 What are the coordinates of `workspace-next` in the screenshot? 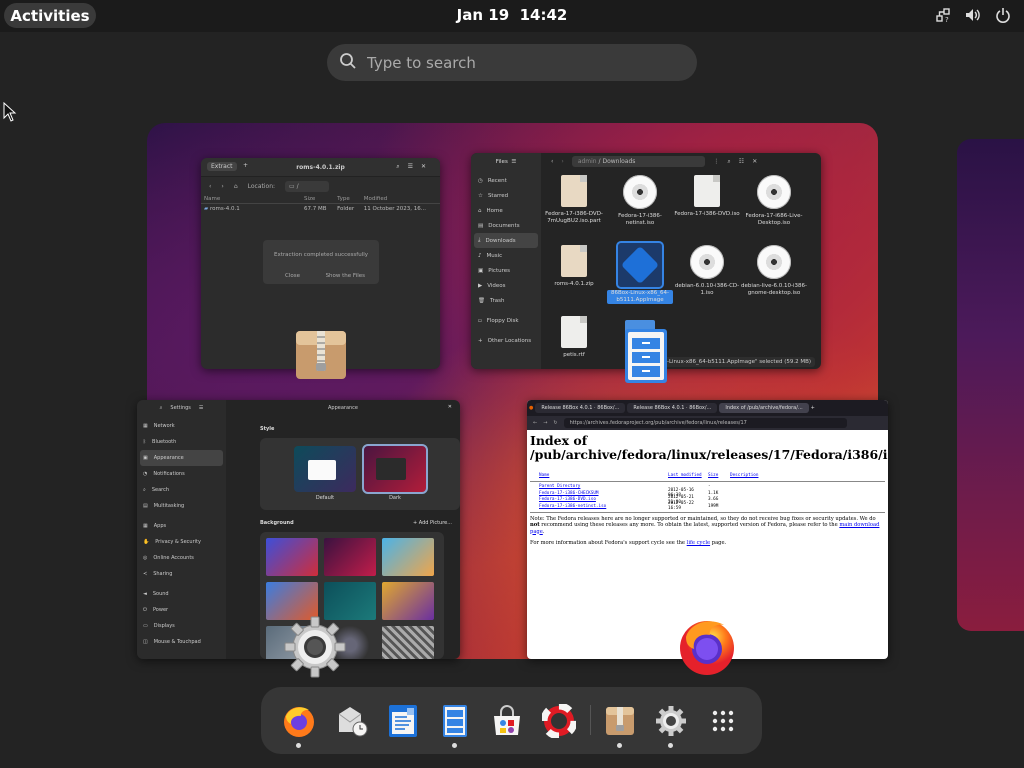 It's located at (990, 385).